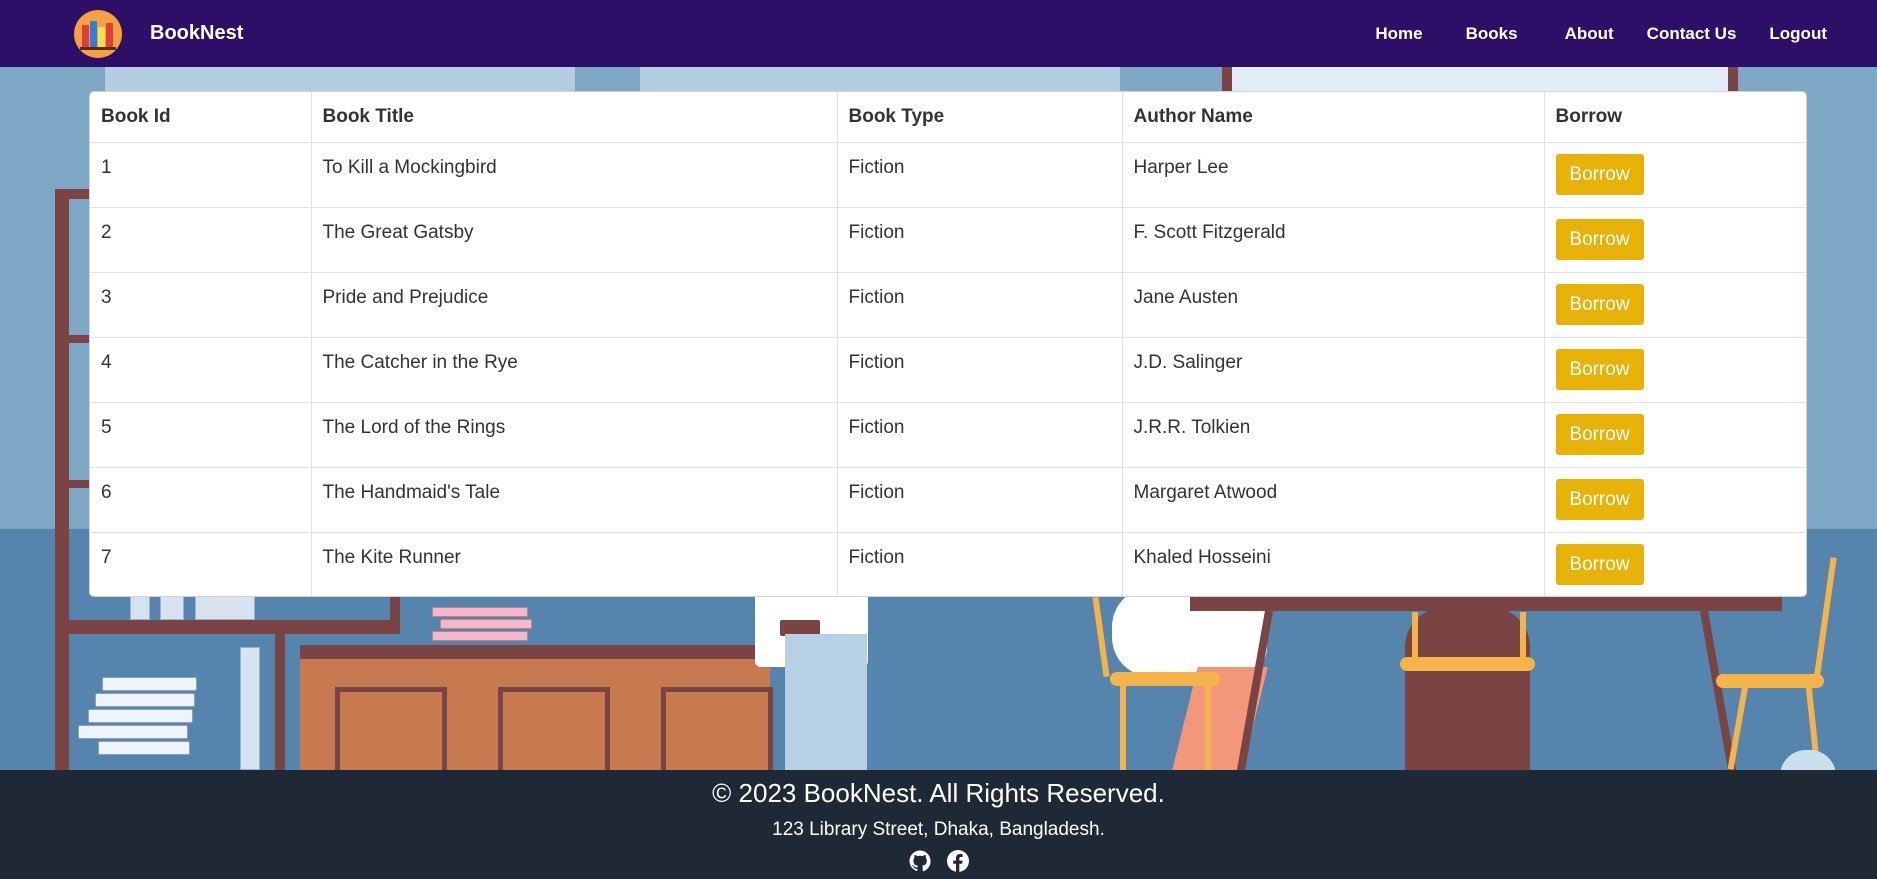 The width and height of the screenshot is (1877, 879). I want to click on nav-about: About, so click(1589, 34).